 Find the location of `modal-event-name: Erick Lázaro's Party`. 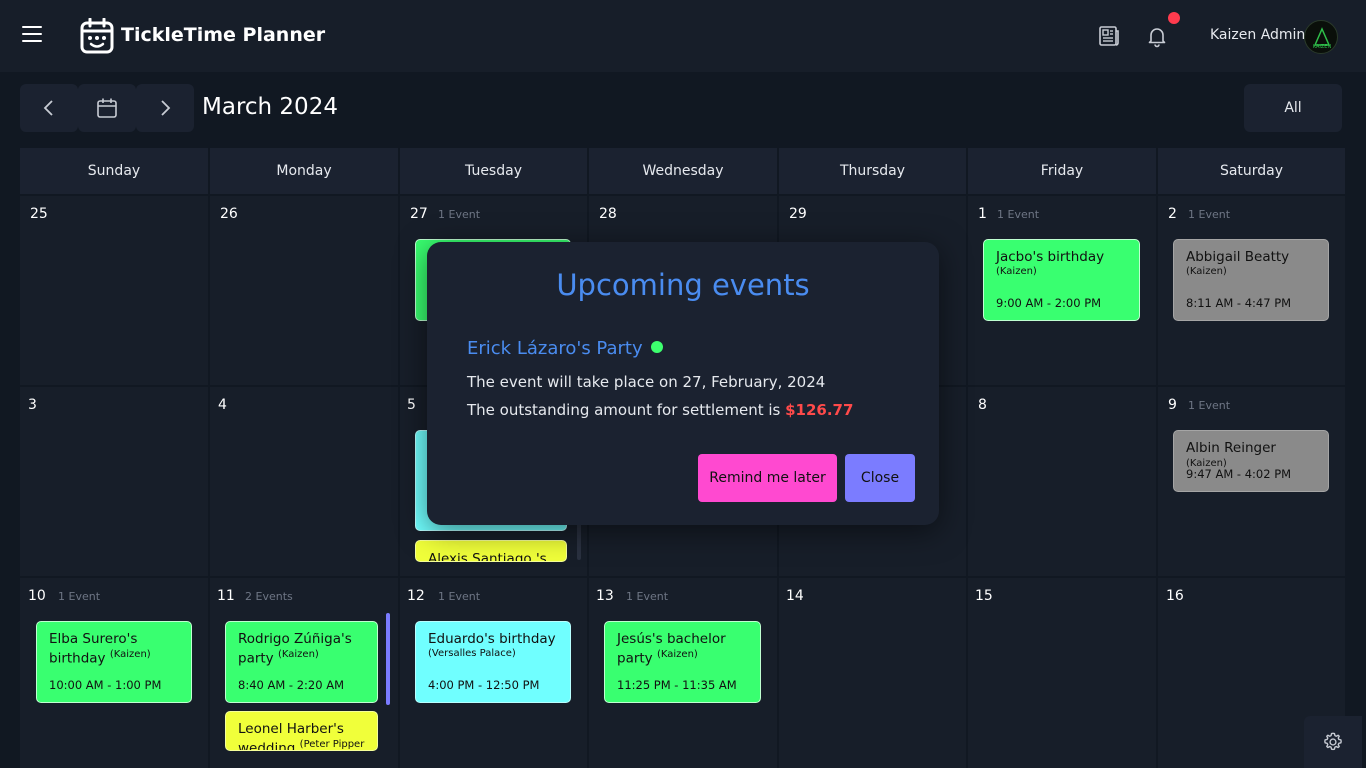

modal-event-name: Erick Lázaro's Party is located at coordinates (565, 348).